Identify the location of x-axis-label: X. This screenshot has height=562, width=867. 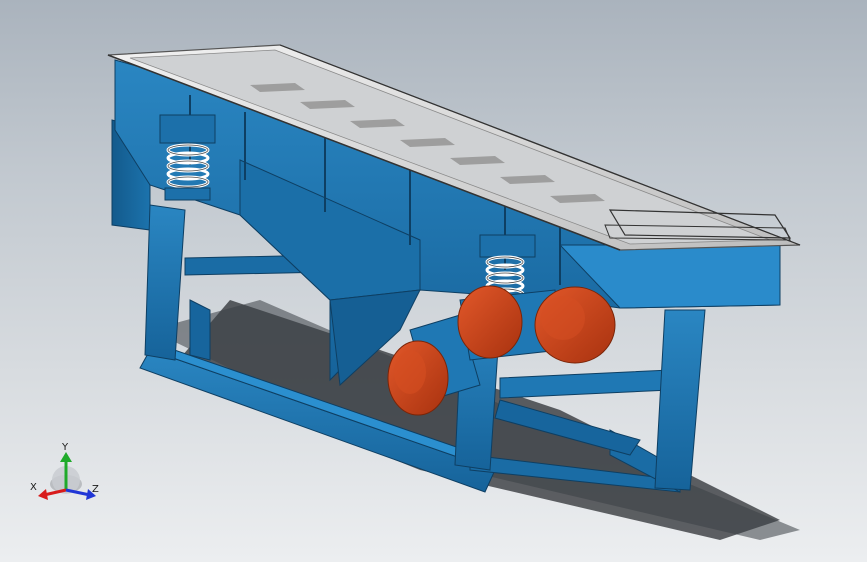
(33, 487).